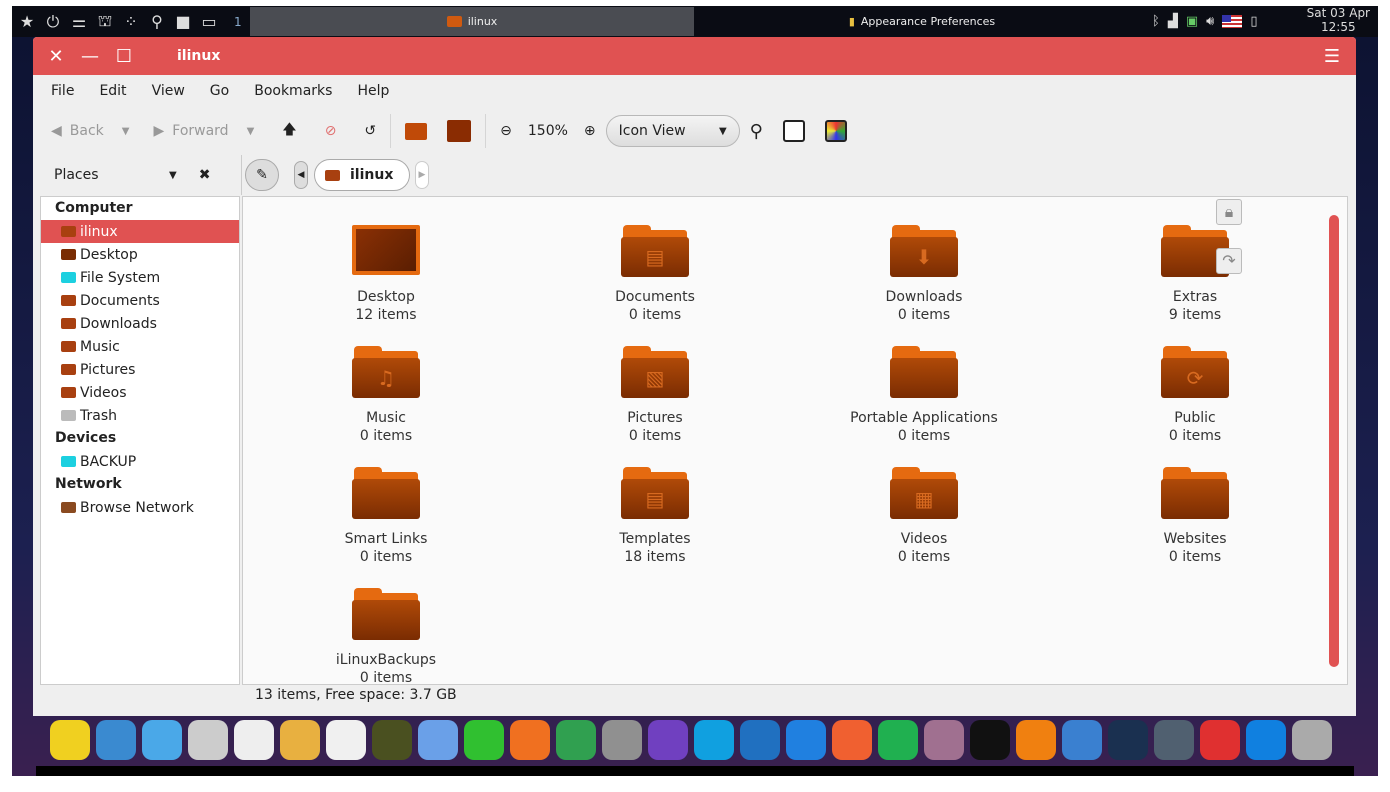 Image resolution: width=1390 pixels, height=792 pixels. I want to click on window-icon: ▭, so click(209, 22).